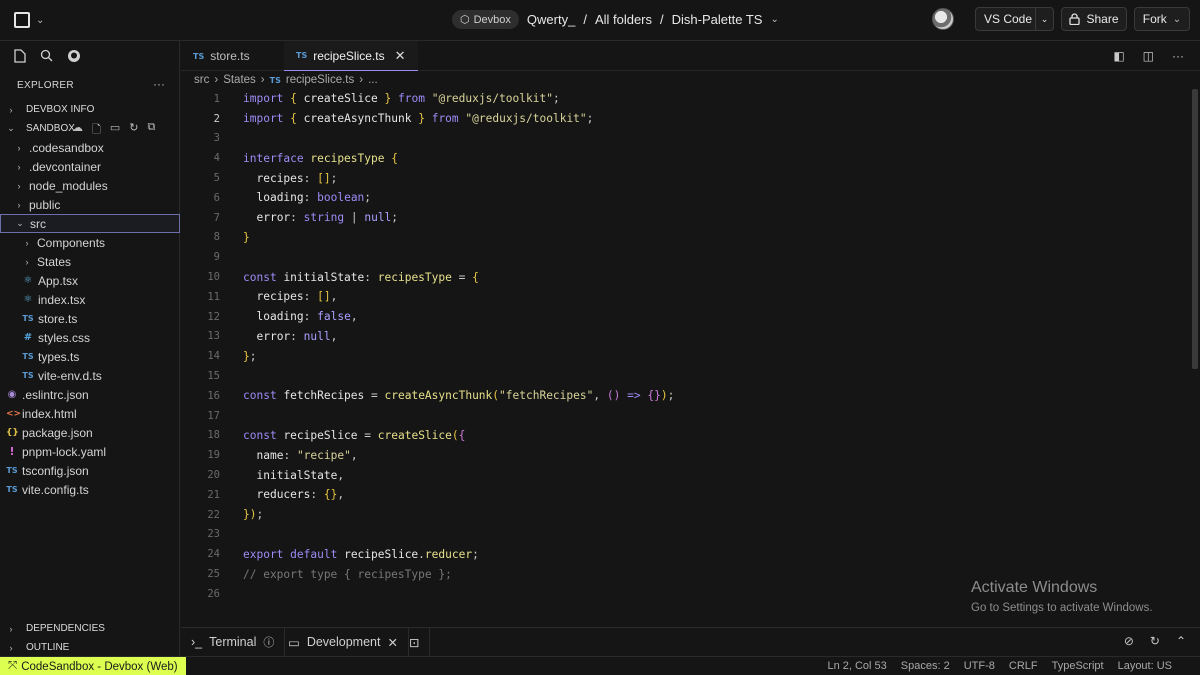 Image resolution: width=1200 pixels, height=675 pixels. Describe the element at coordinates (1155, 641) in the screenshot. I see `refresh-icon: ↻` at that location.